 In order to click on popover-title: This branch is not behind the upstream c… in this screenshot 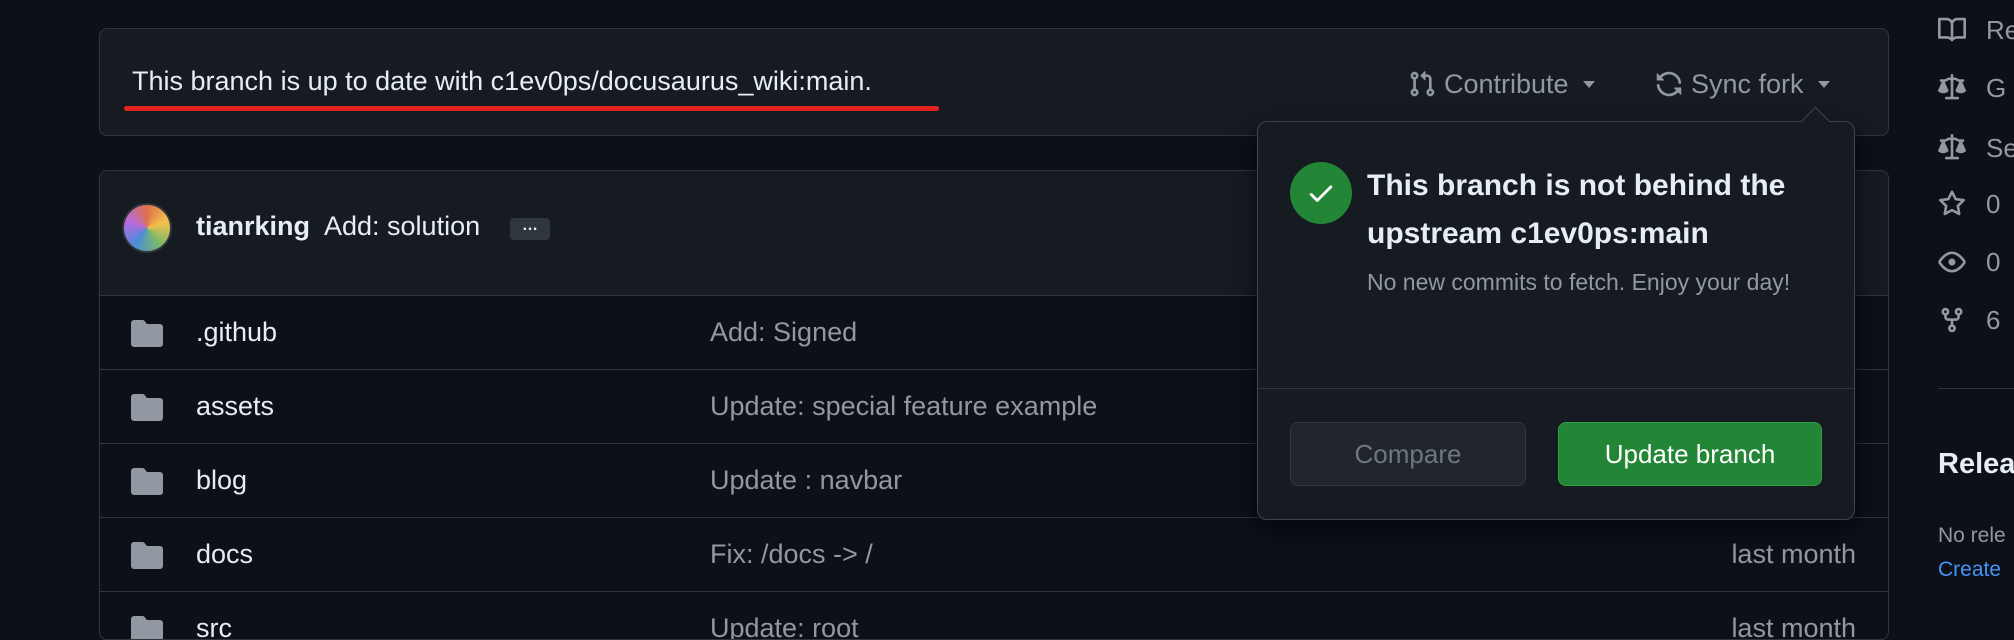, I will do `click(1576, 209)`.